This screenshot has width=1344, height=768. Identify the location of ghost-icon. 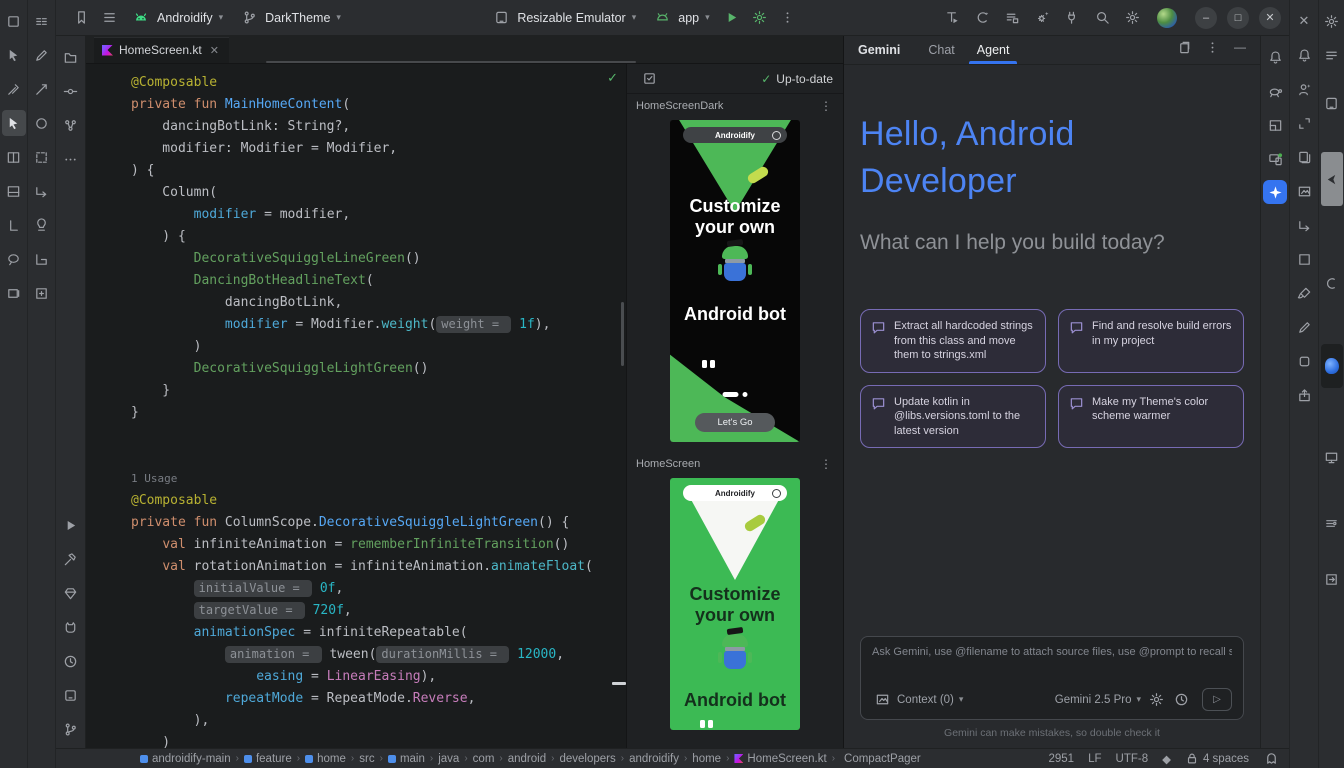
(1271, 759).